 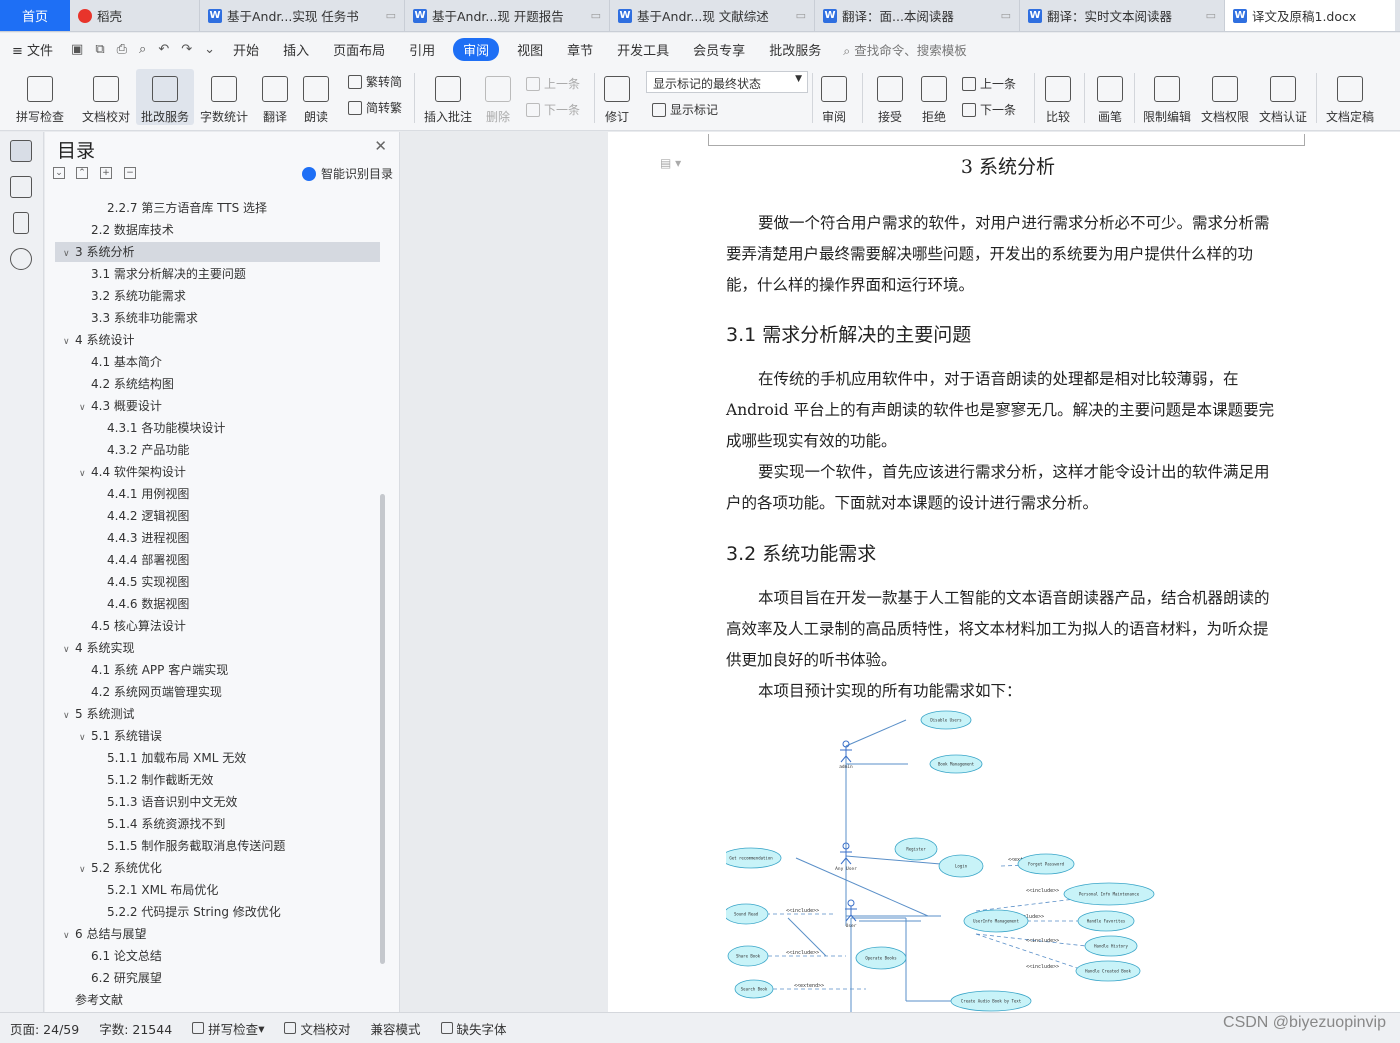 I want to click on missing-font: 缺失字体, so click(x=474, y=1028).